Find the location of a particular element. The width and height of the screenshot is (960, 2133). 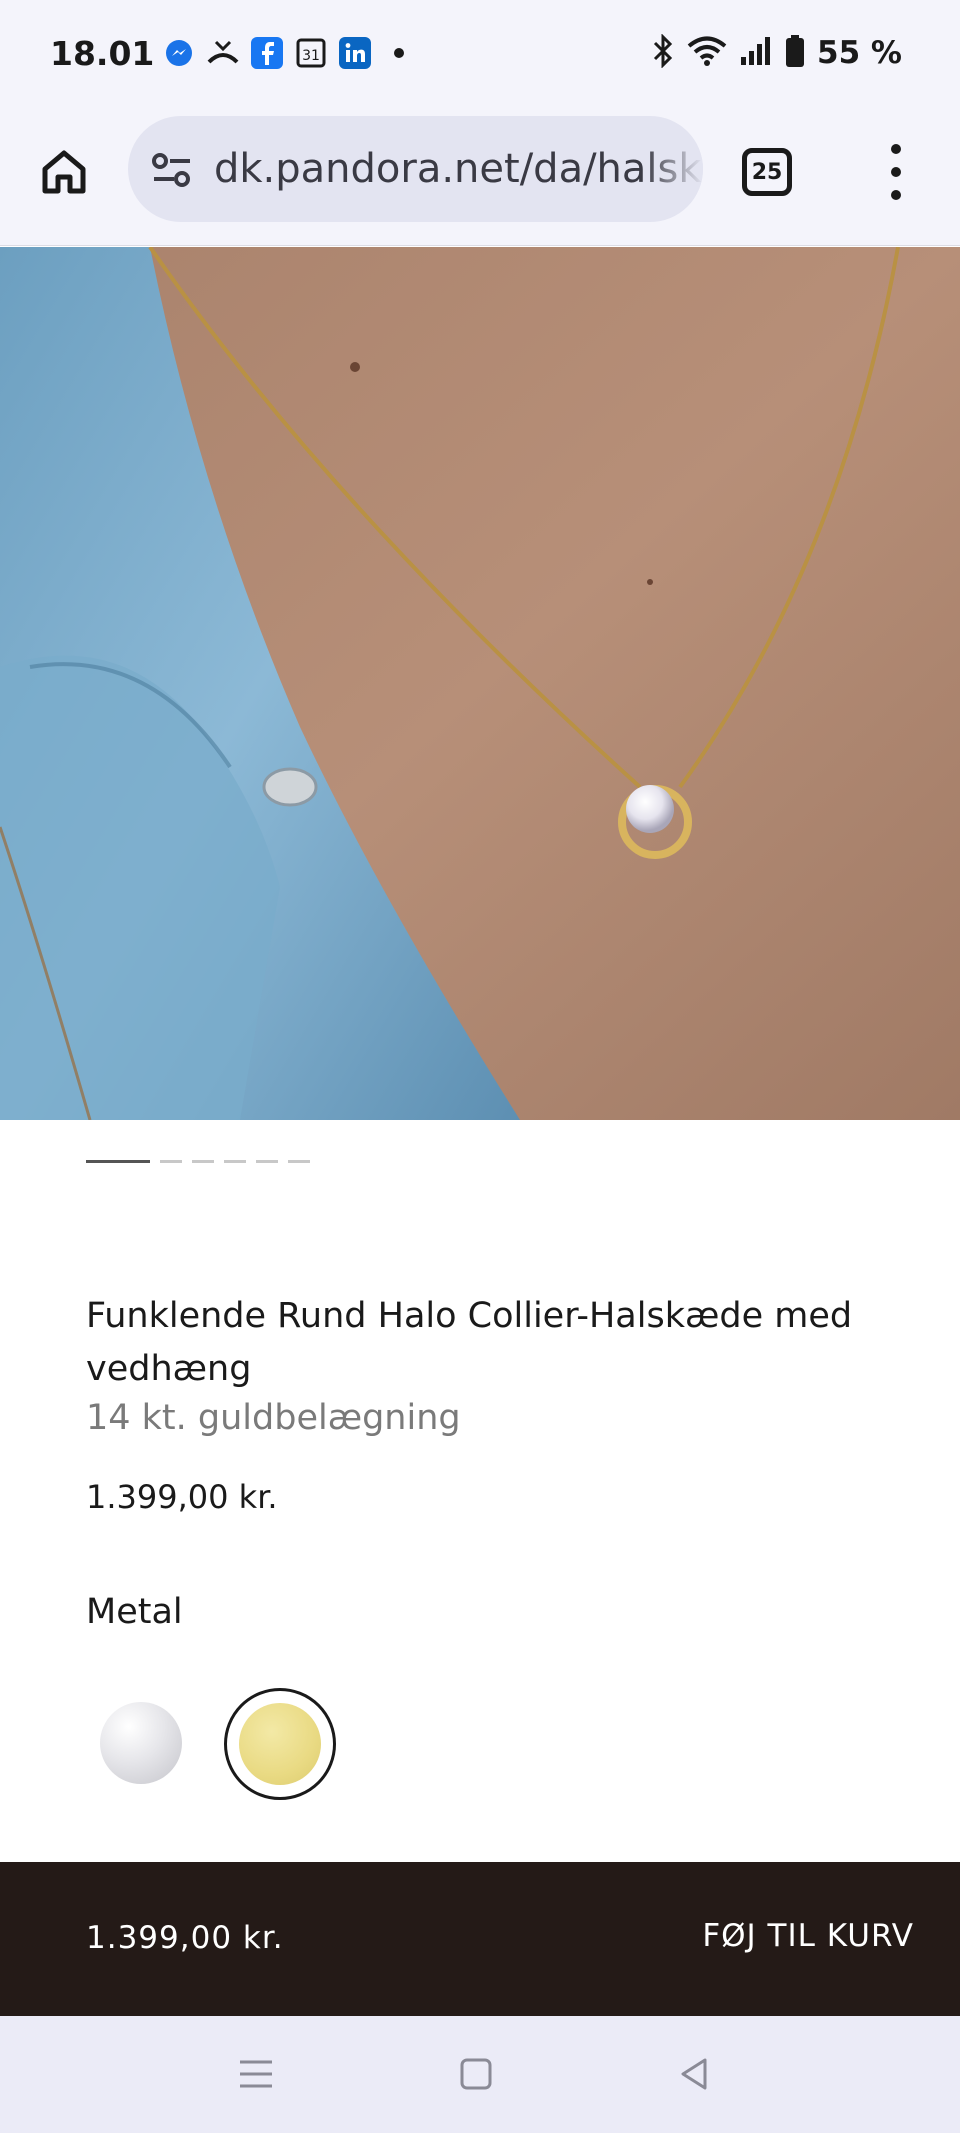

site-settings-icon is located at coordinates (172, 170).